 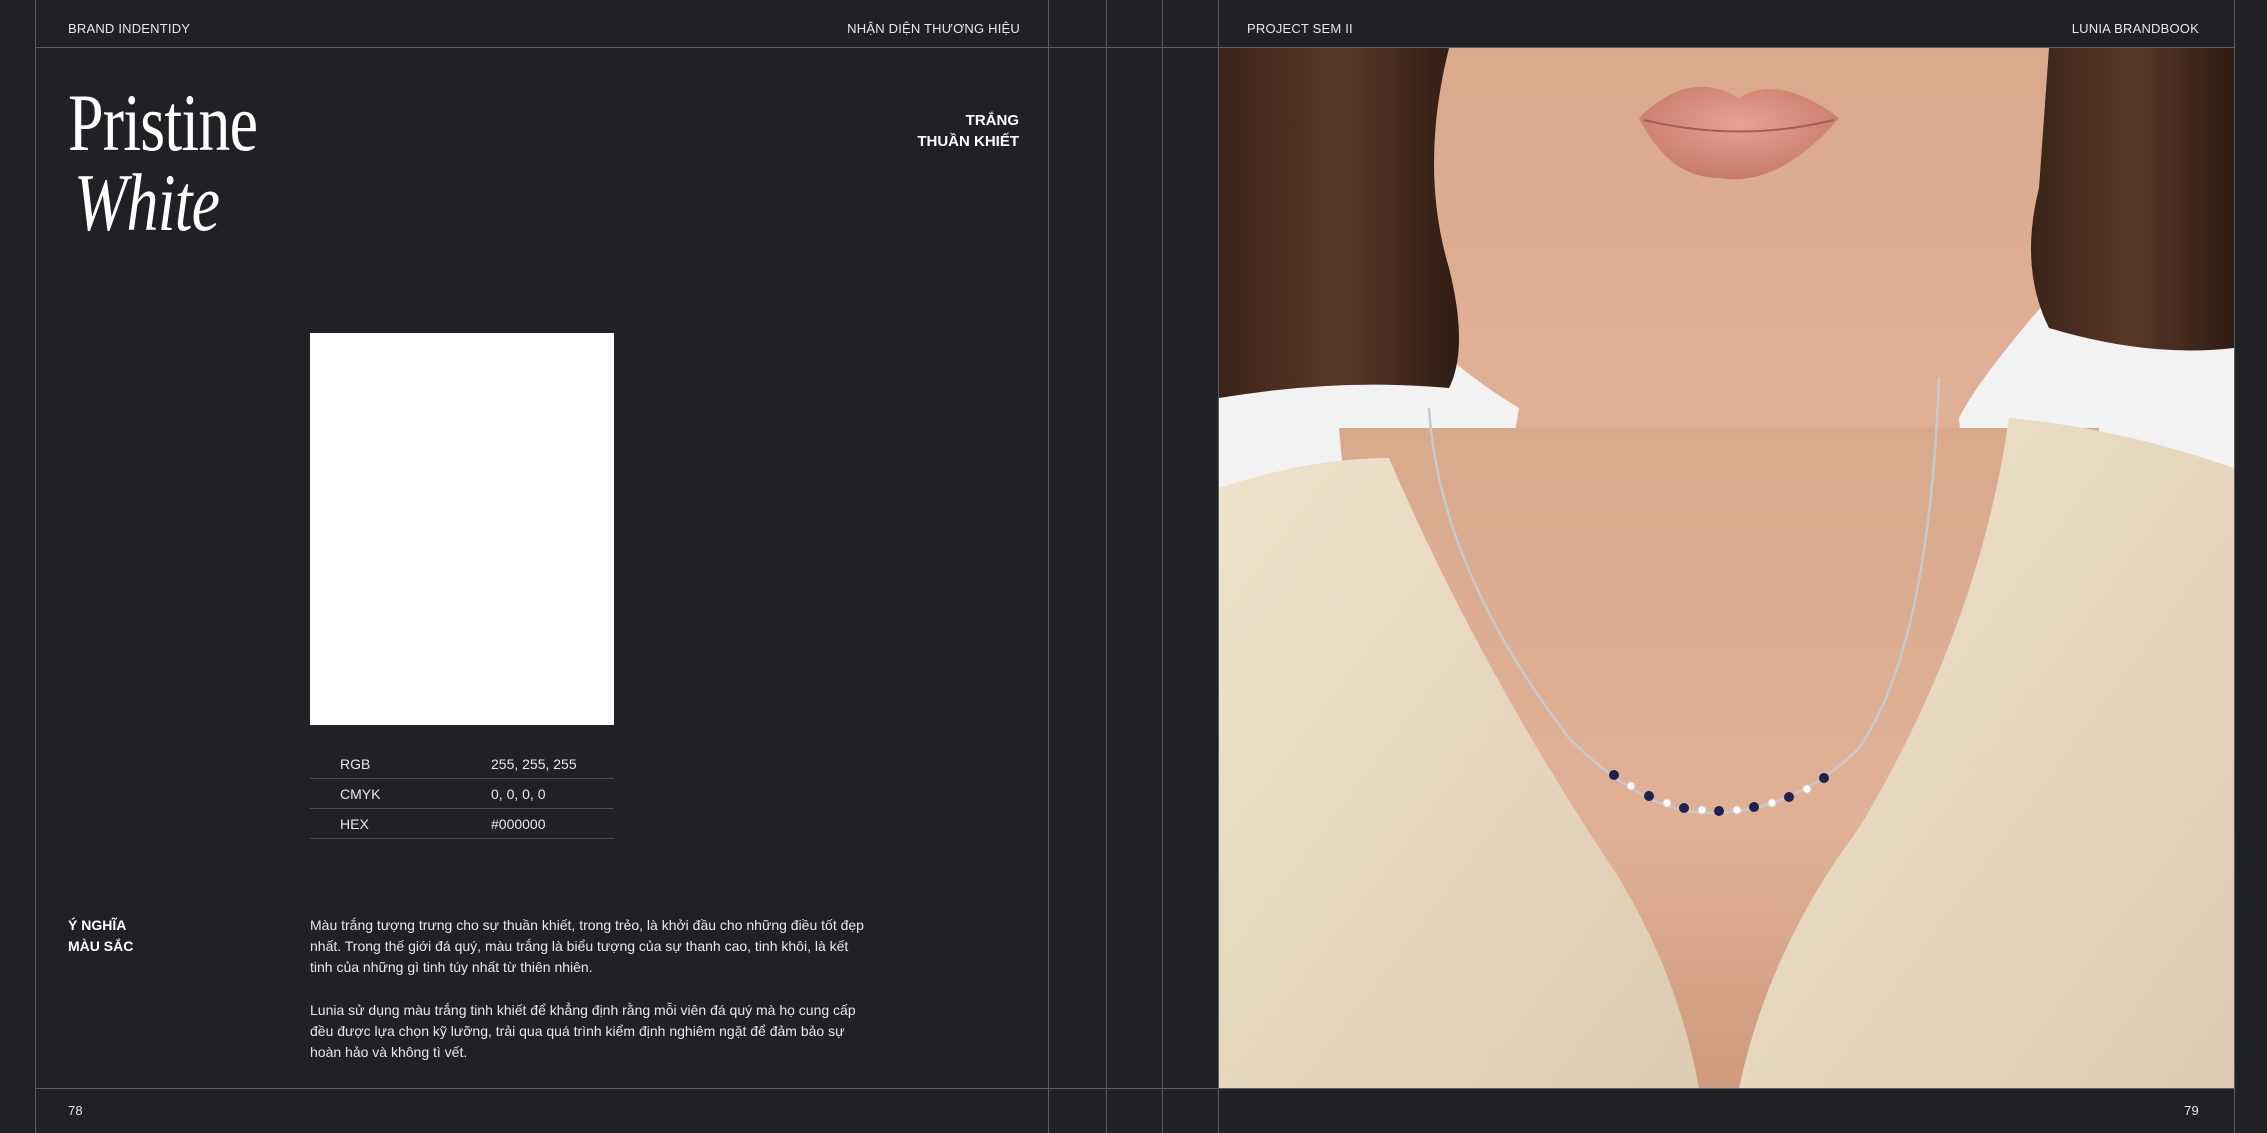 What do you see at coordinates (1134, 1088) in the screenshot?
I see `rule-horizontal-bottom` at bounding box center [1134, 1088].